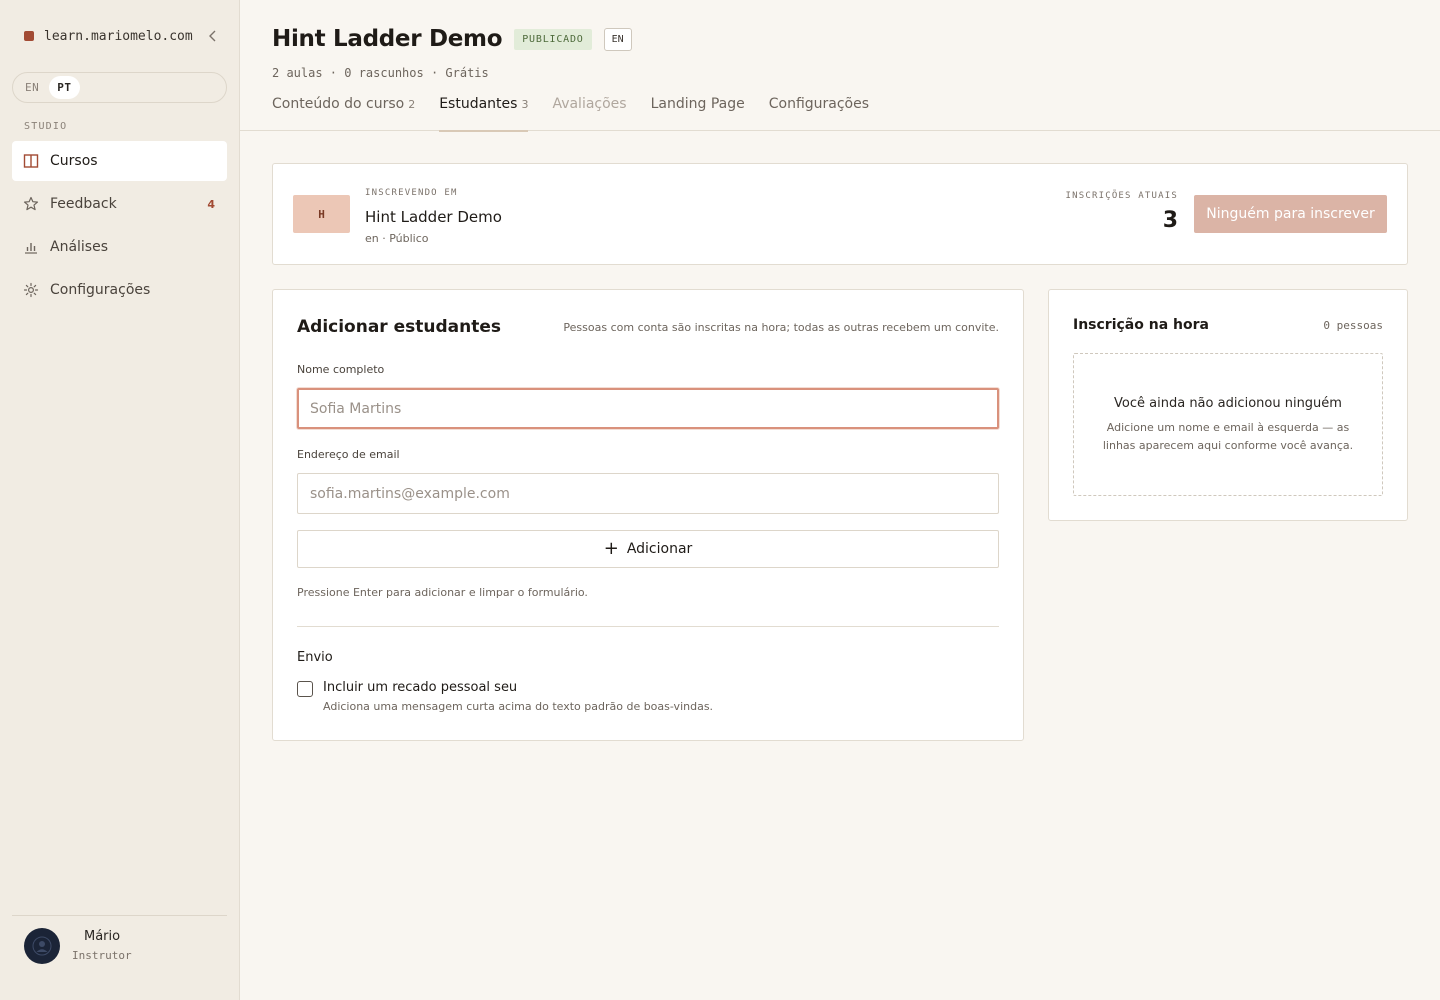 The width and height of the screenshot is (1440, 1000). I want to click on feedback-count-badge: 4, so click(211, 204).